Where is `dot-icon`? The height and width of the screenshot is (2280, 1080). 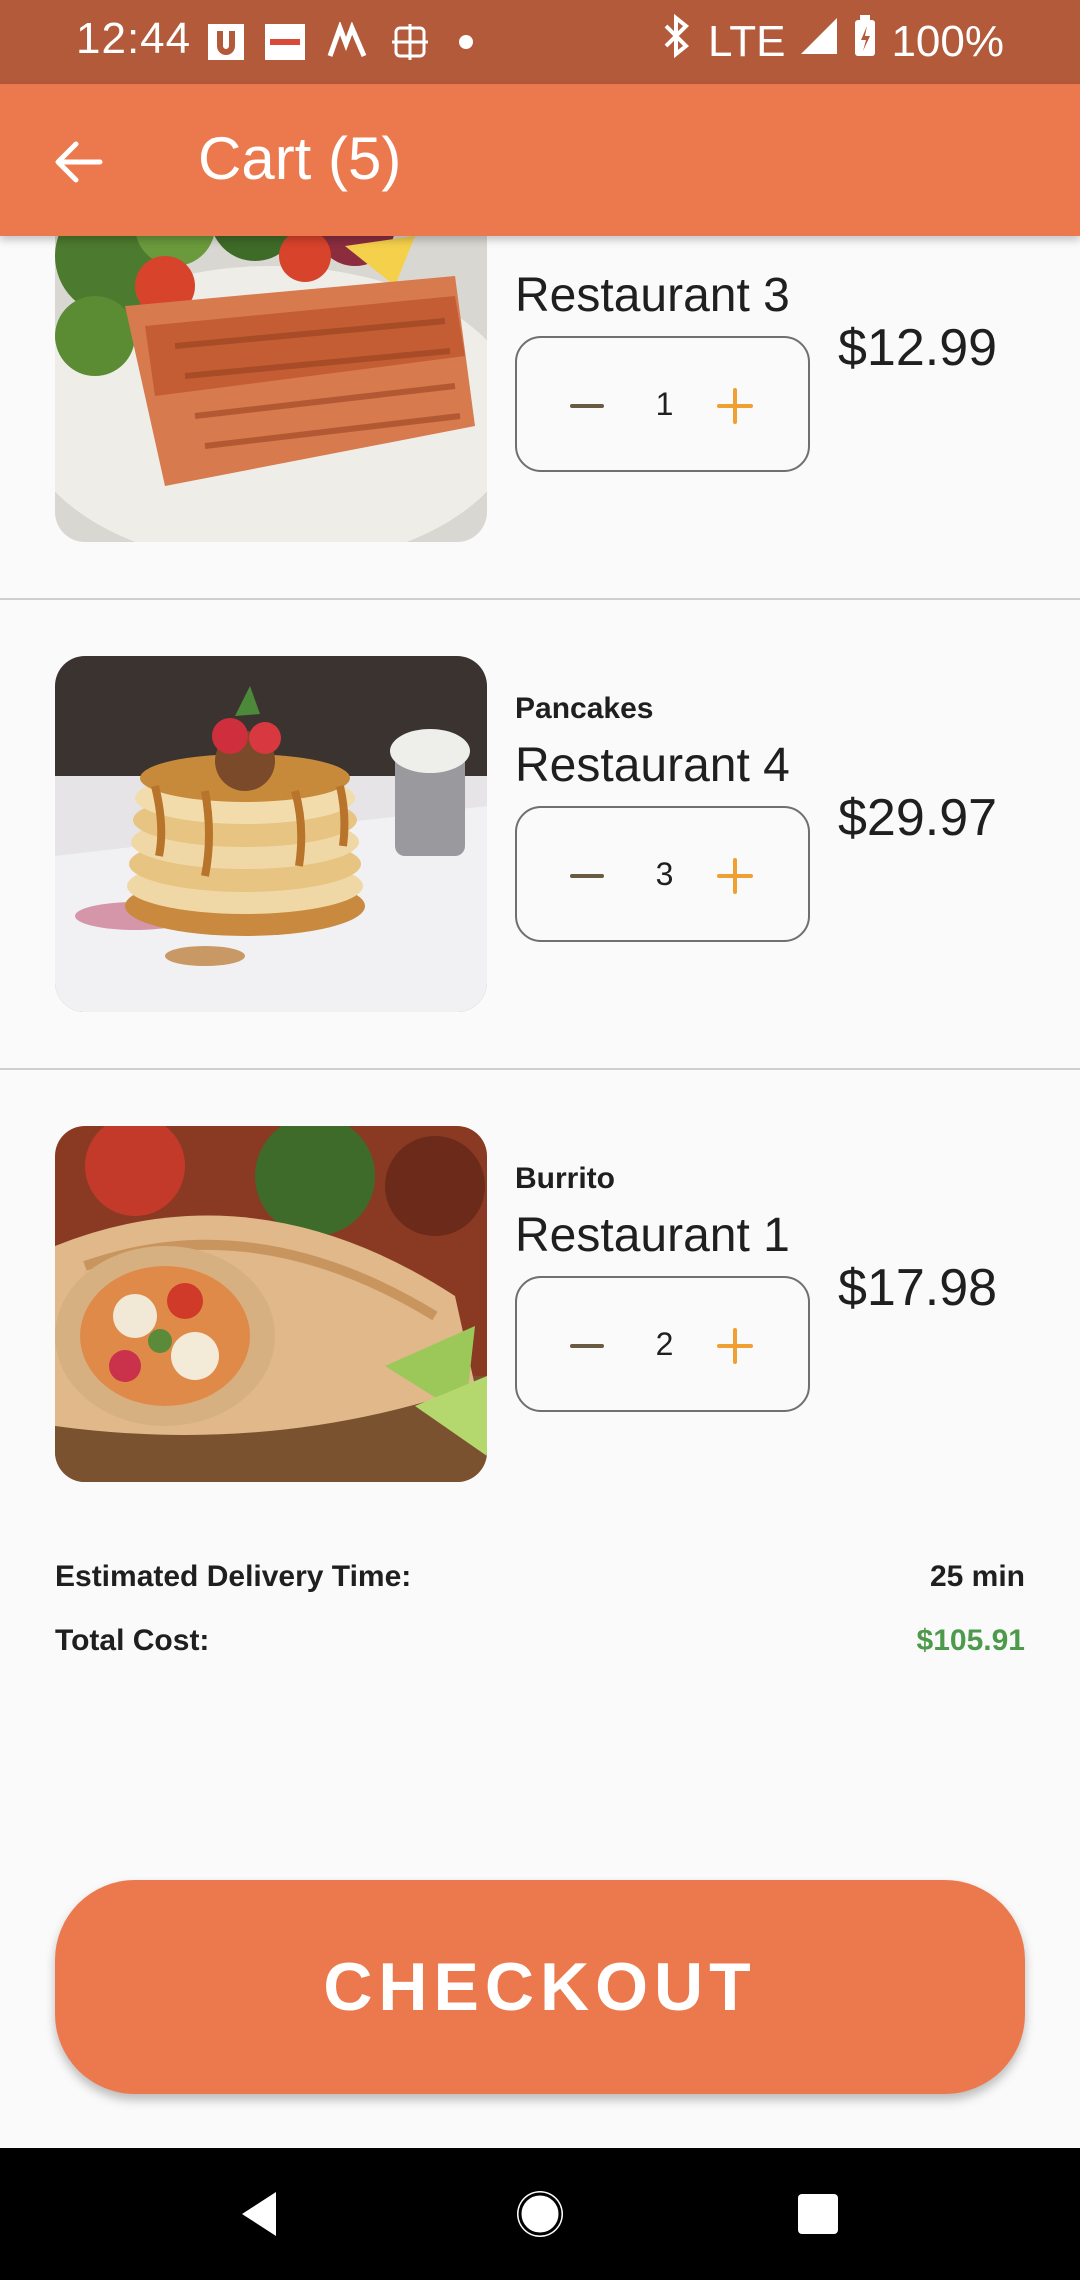 dot-icon is located at coordinates (466, 42).